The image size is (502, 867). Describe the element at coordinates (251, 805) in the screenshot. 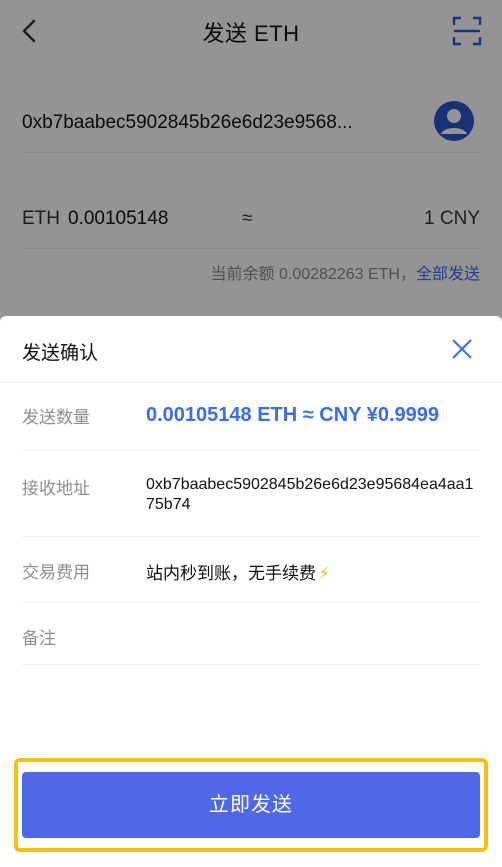

I see `send-now-button: 立即发送` at that location.